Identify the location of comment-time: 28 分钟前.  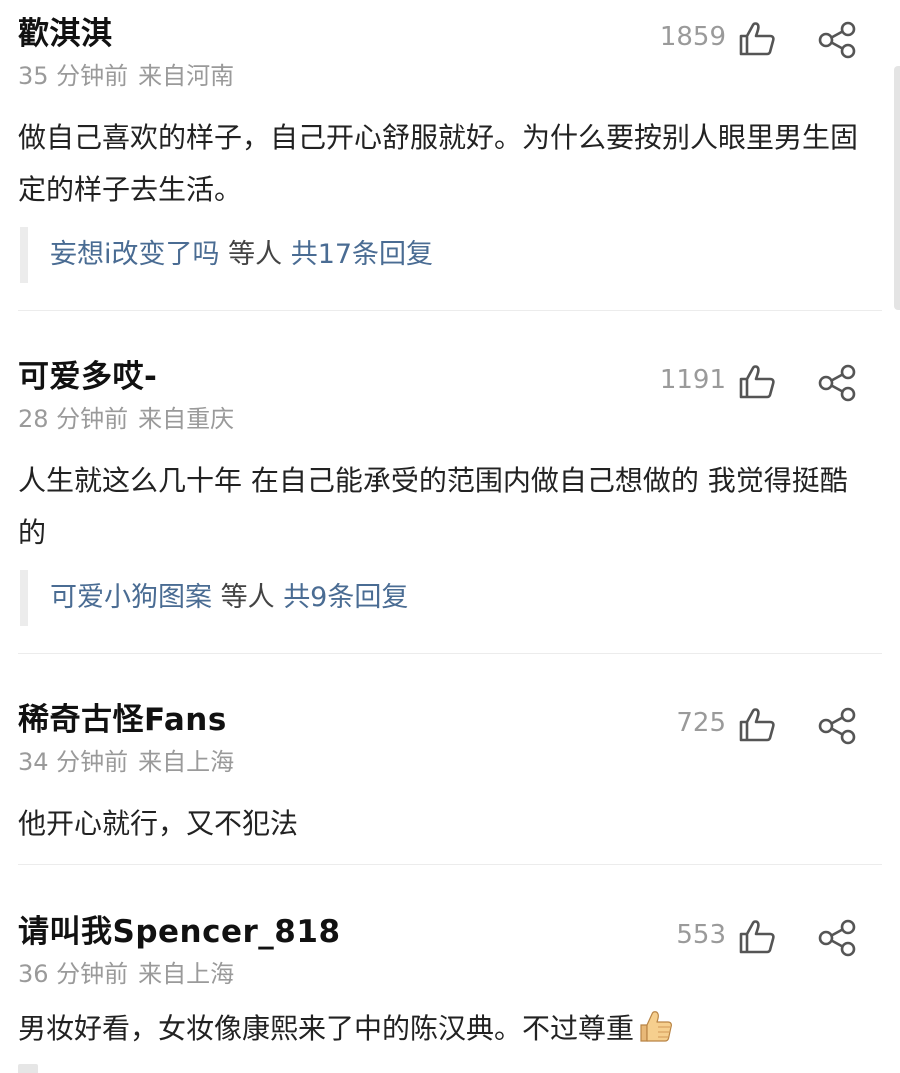
(73, 419).